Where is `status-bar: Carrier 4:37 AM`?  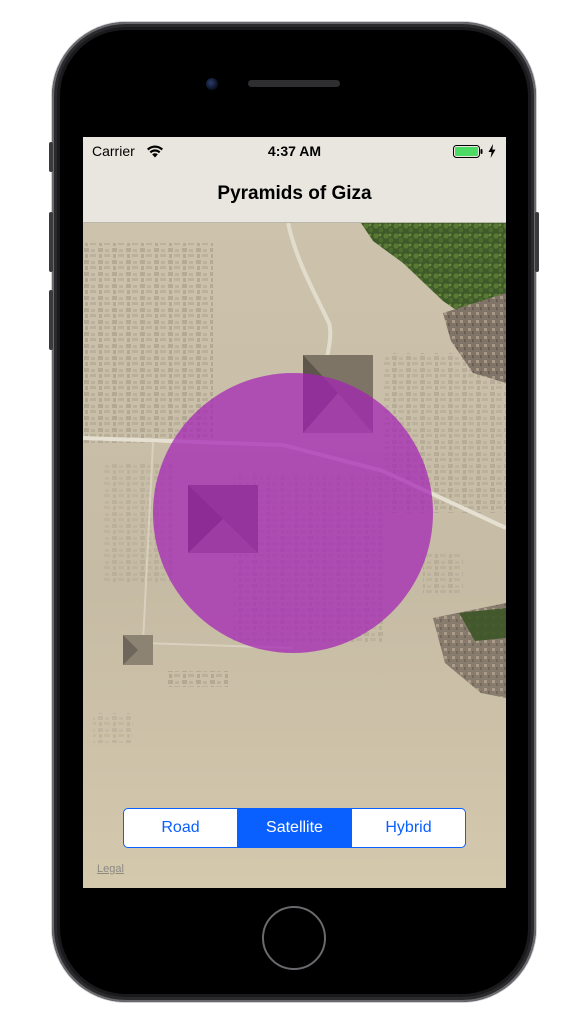
status-bar: Carrier 4:37 AM is located at coordinates (294, 152).